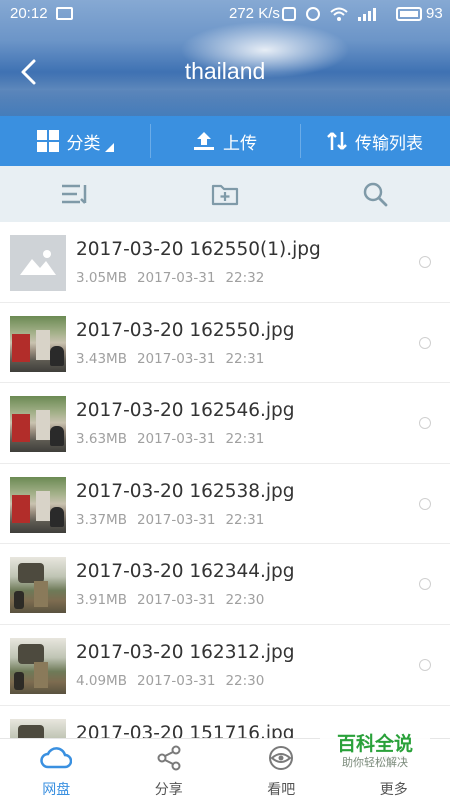 This screenshot has width=450, height=800. Describe the element at coordinates (185, 652) in the screenshot. I see `file-name: 2017-03-20 162312.jpg` at that location.